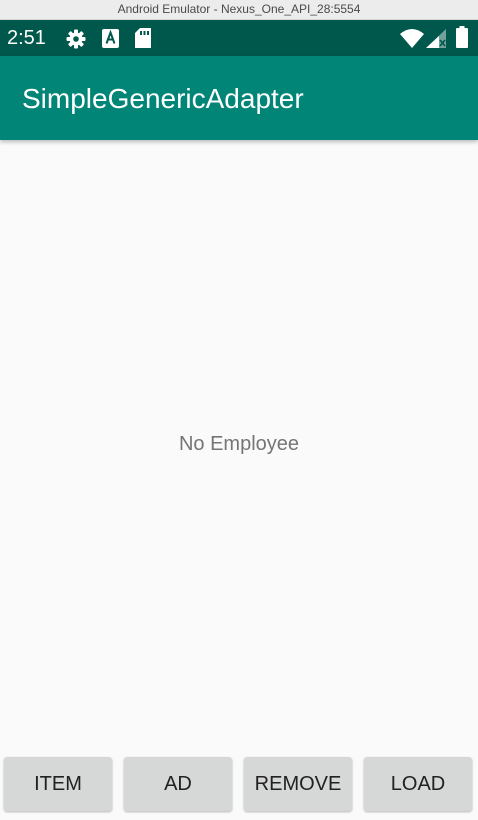  Describe the element at coordinates (110, 38) in the screenshot. I see `a-accessibility-icon` at that location.